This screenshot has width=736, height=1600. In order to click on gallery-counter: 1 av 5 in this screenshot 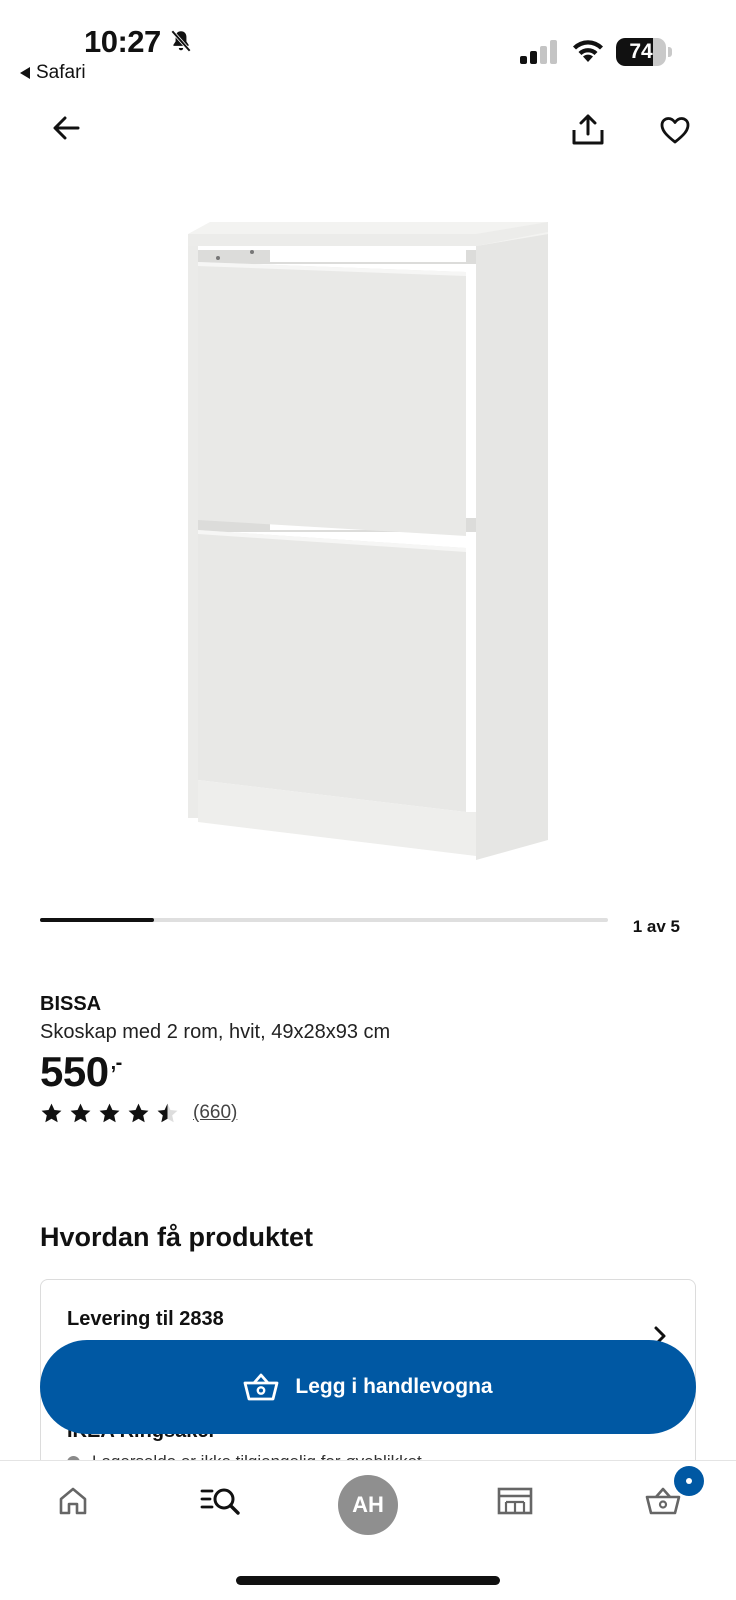, I will do `click(656, 926)`.